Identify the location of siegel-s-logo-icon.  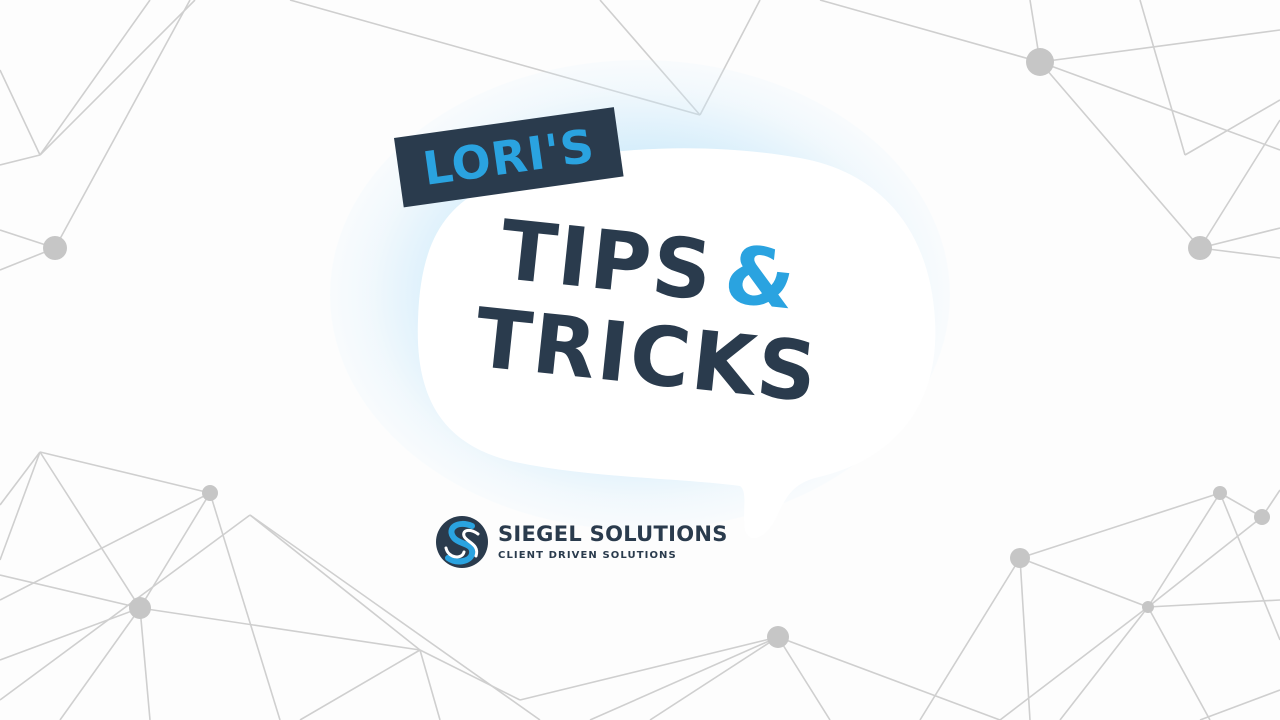
(462, 542).